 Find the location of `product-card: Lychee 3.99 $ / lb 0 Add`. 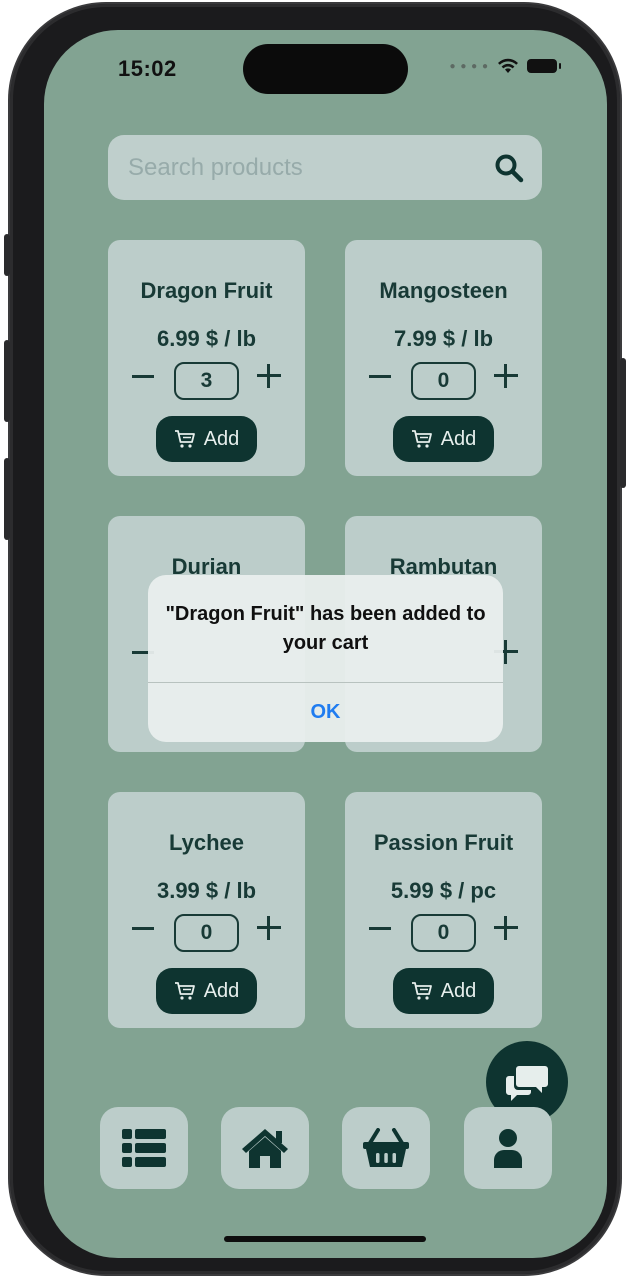

product-card: Lychee 3.99 $ / lb 0 Add is located at coordinates (206, 910).